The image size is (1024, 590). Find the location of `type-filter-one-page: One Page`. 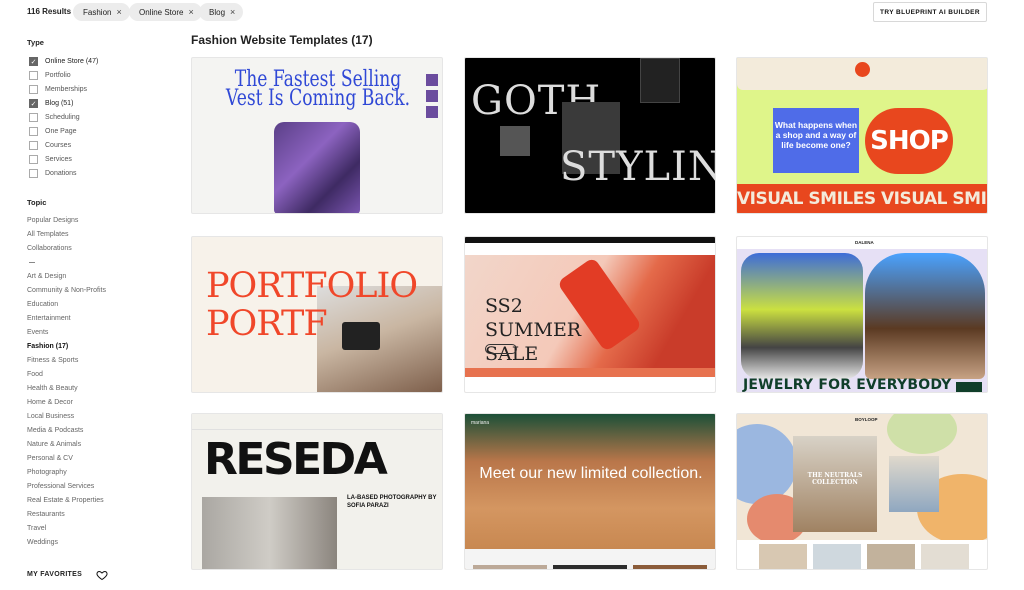

type-filter-one-page: One Page is located at coordinates (53, 131).